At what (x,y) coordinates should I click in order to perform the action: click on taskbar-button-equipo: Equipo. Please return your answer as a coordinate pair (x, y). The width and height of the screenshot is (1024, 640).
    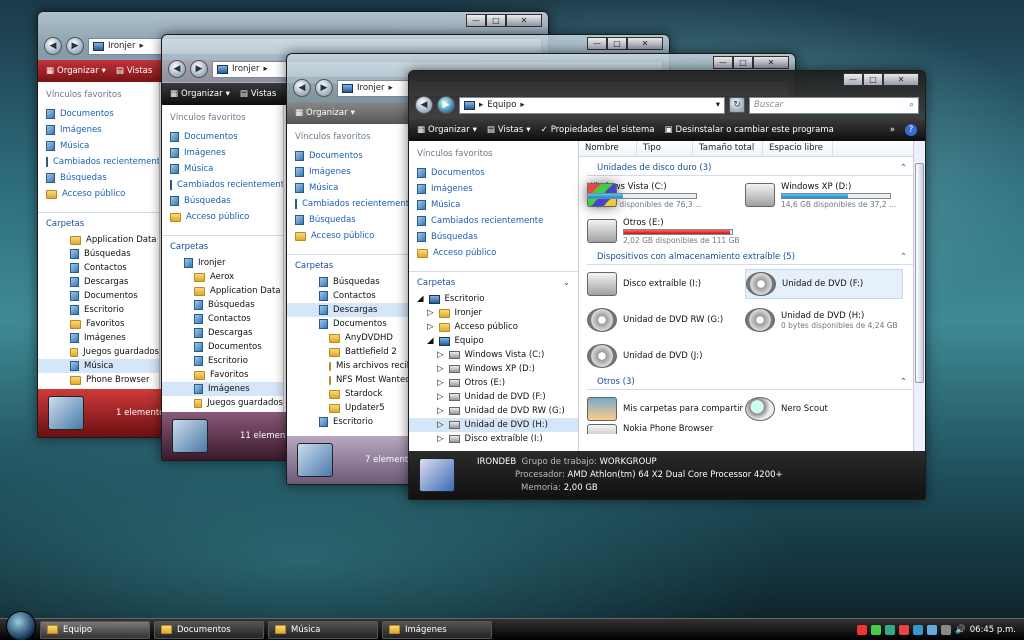
    Looking at the image, I should click on (95, 629).